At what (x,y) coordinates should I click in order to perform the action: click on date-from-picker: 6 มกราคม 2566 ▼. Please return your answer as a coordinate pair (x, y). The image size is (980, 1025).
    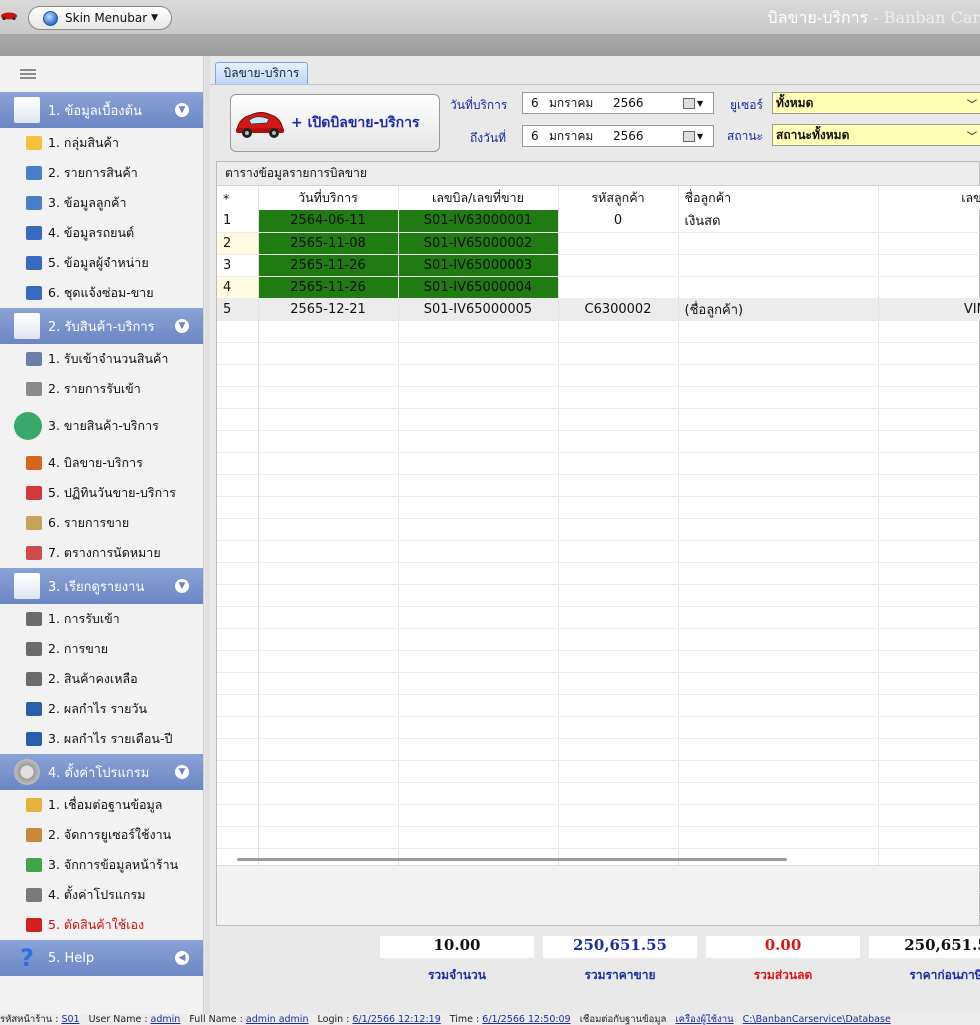
    Looking at the image, I should click on (618, 103).